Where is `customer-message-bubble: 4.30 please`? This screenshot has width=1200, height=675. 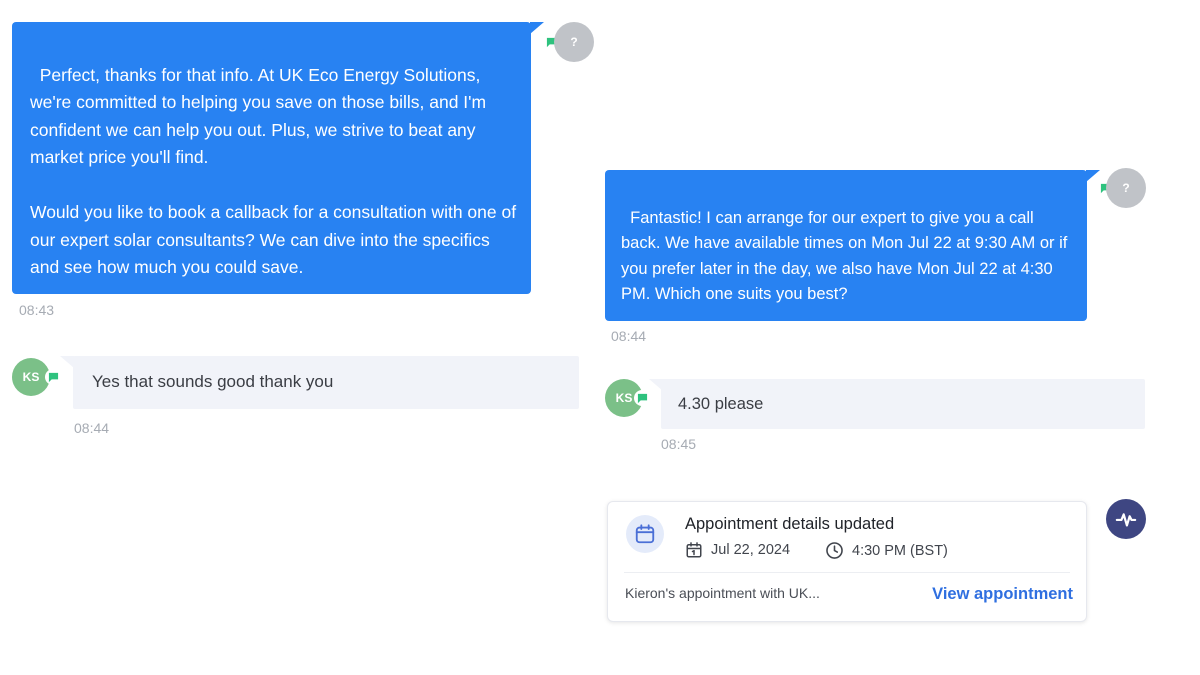
customer-message-bubble: 4.30 please is located at coordinates (903, 404).